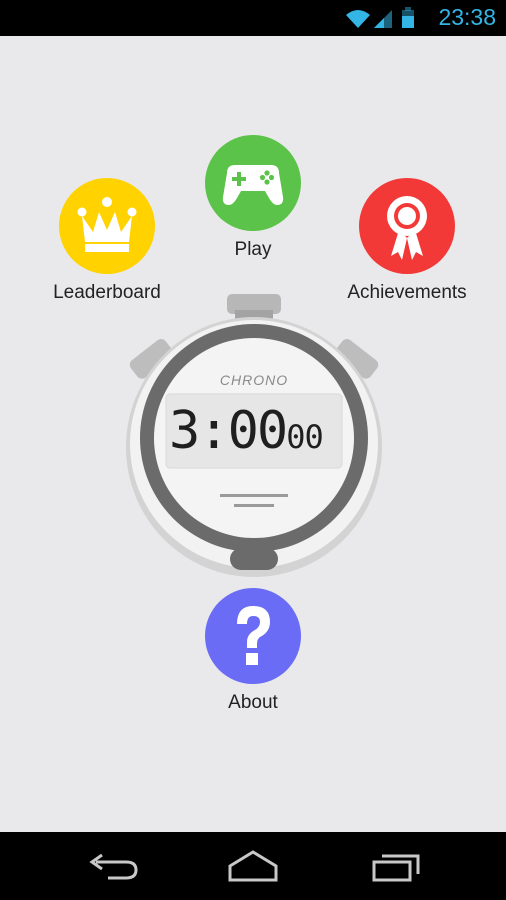 This screenshot has height=900, width=506. What do you see at coordinates (254, 380) in the screenshot?
I see `stopwatch-brand: CHRONO` at bounding box center [254, 380].